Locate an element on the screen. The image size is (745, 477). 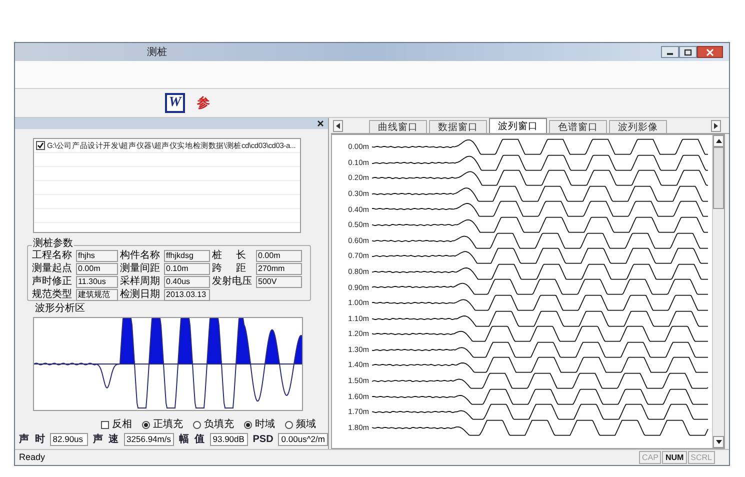
field-label: 声 时 is located at coordinates (32, 439).